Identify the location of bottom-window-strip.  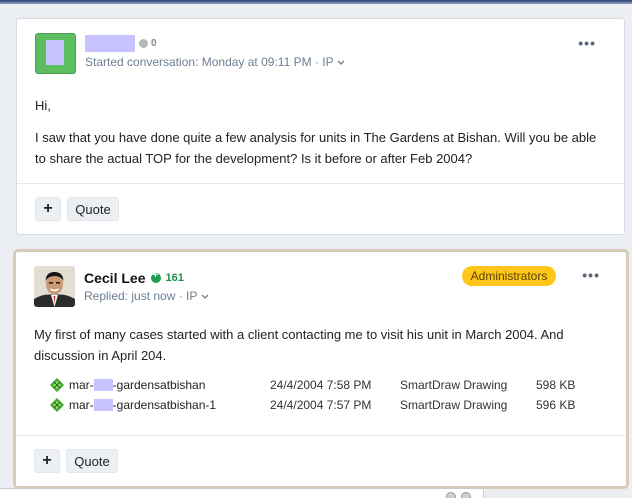
(242, 493).